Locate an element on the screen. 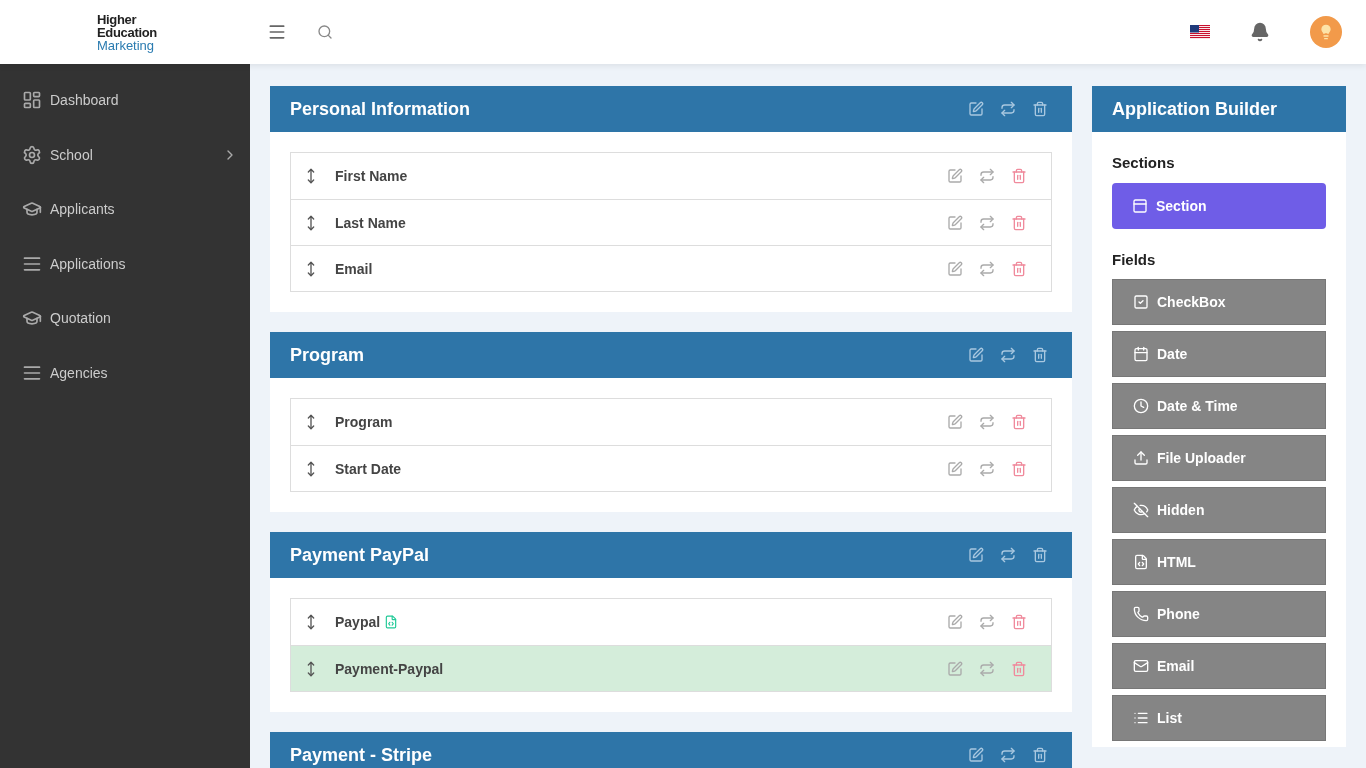  list-icon is located at coordinates (1141, 718).